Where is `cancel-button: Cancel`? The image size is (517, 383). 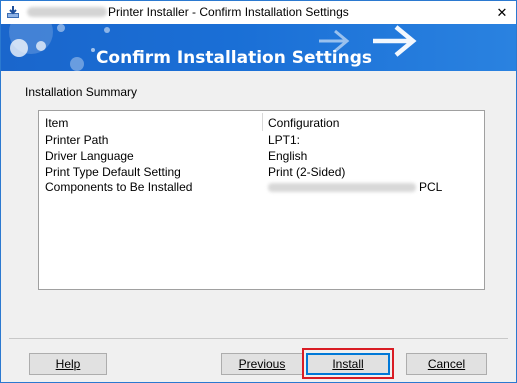
cancel-button: Cancel is located at coordinates (446, 364).